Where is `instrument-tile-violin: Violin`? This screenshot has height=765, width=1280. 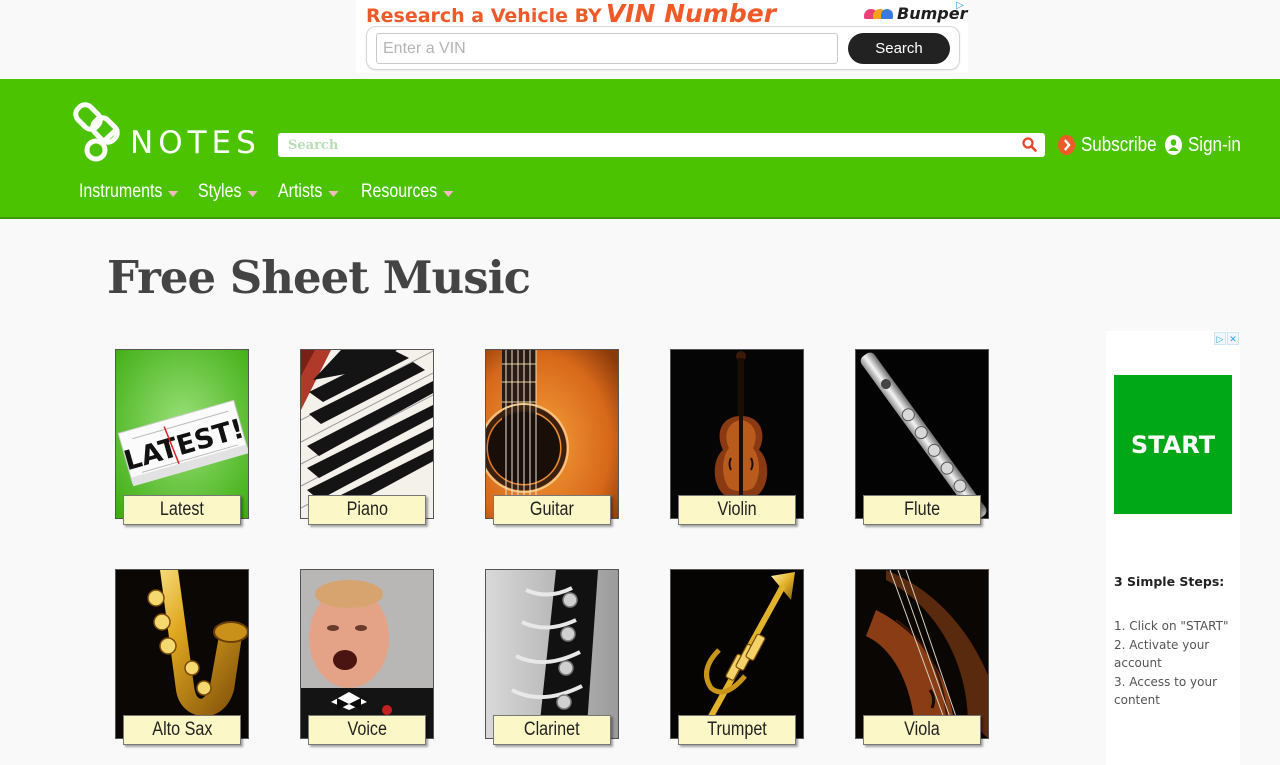
instrument-tile-violin: Violin is located at coordinates (737, 437).